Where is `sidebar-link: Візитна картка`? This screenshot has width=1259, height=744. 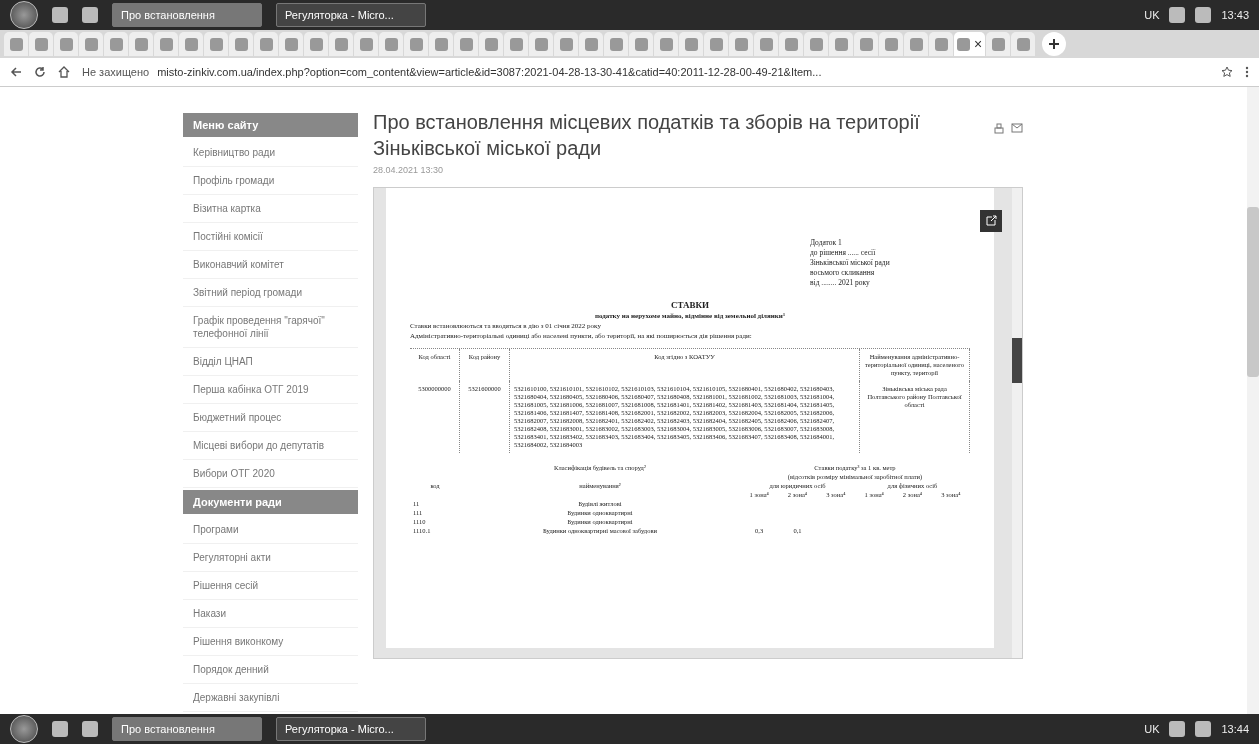 sidebar-link: Візитна картка is located at coordinates (270, 209).